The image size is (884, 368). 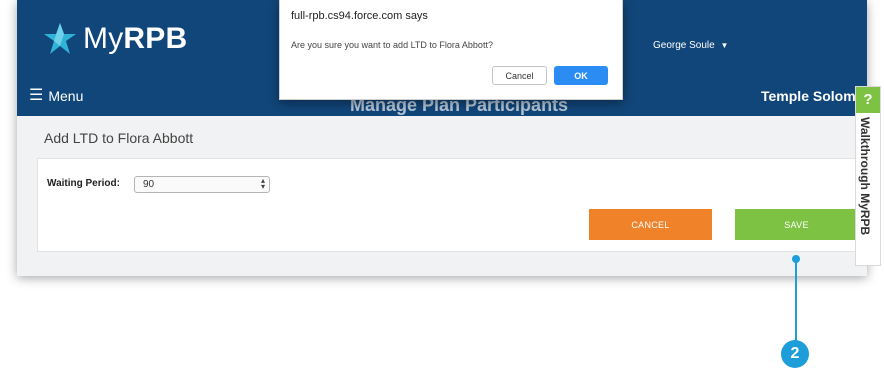 I want to click on callout-number-badge: 2, so click(x=795, y=354).